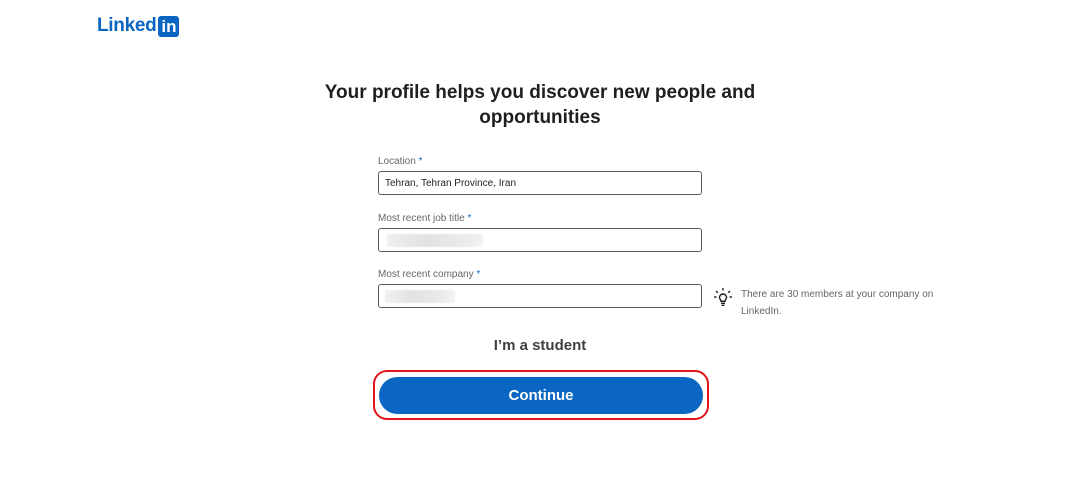  What do you see at coordinates (469, 218) in the screenshot?
I see `job-title-required-mark: *` at bounding box center [469, 218].